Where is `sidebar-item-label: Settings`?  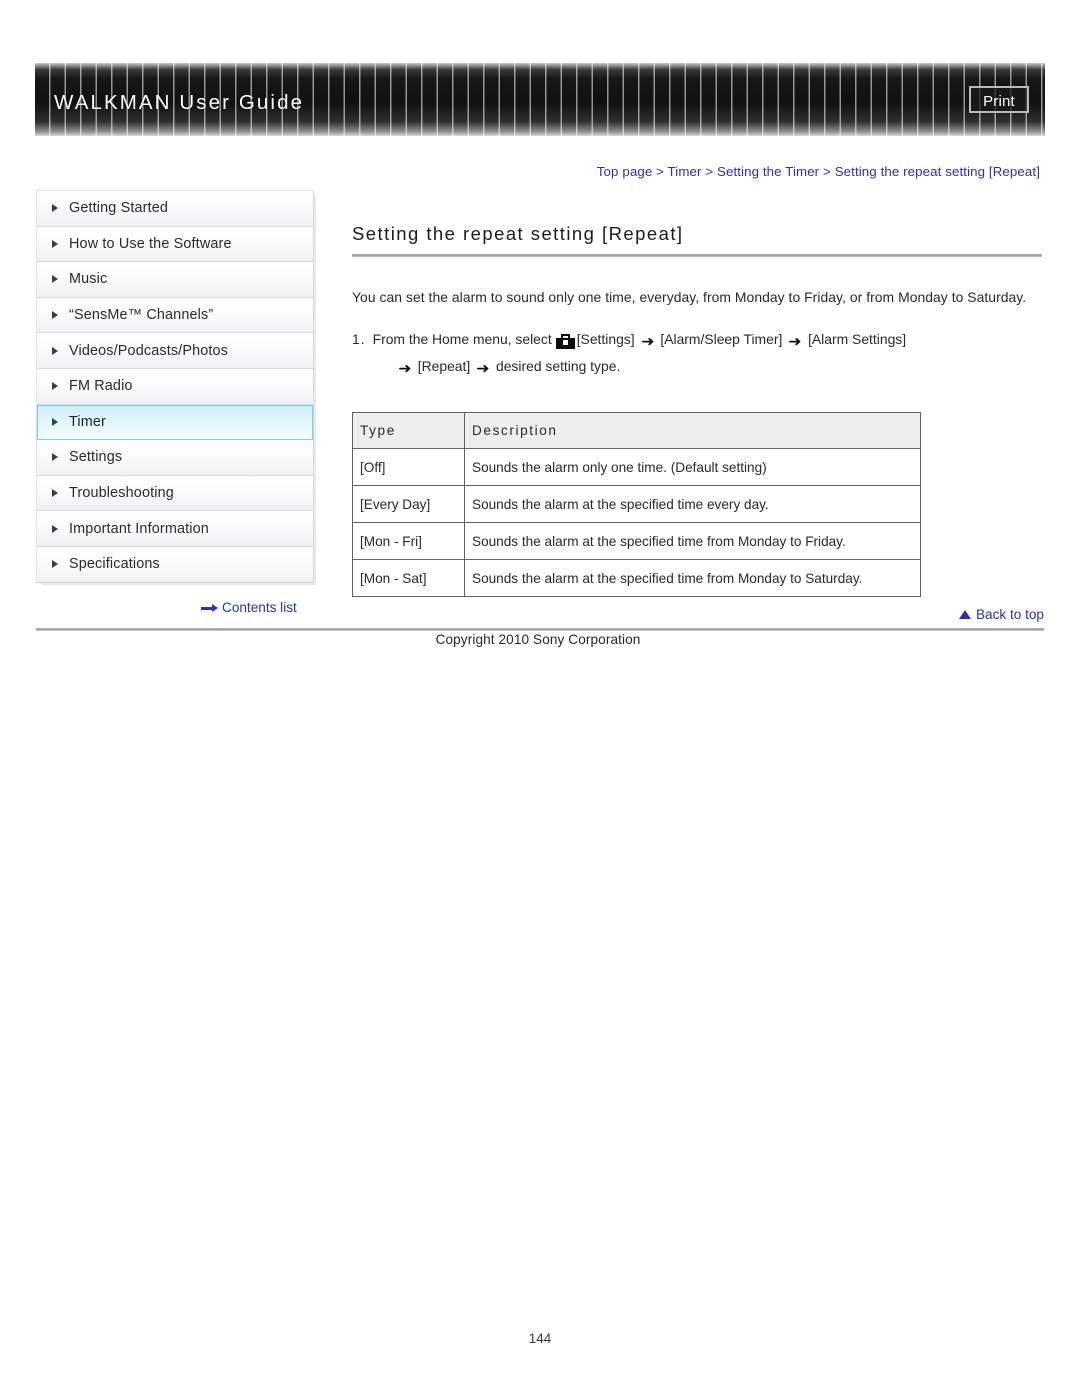
sidebar-item-label: Settings is located at coordinates (96, 457).